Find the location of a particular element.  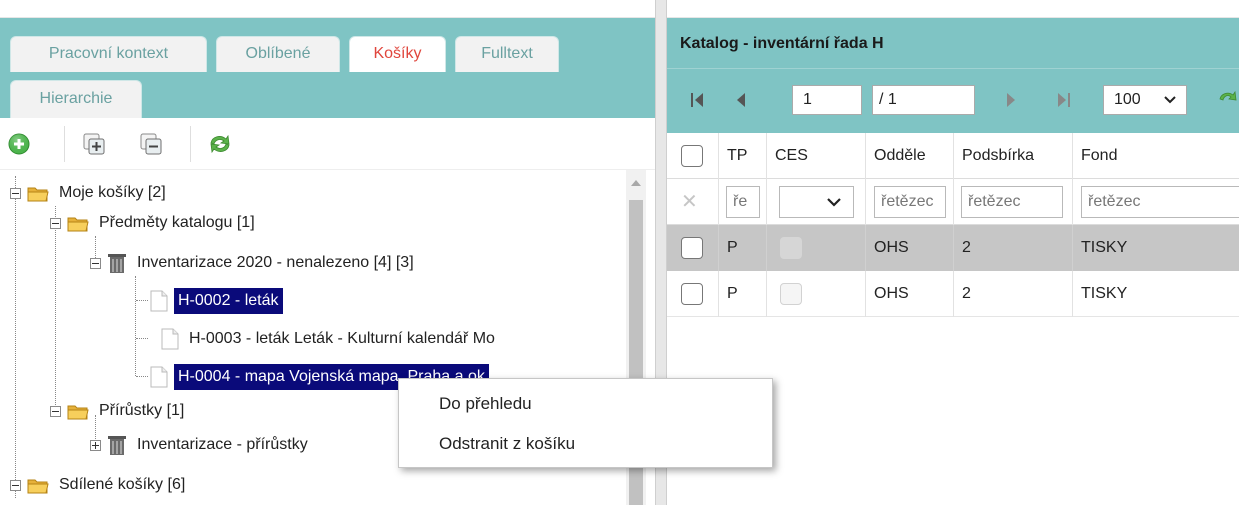

clear-filter-icon: ✕ is located at coordinates (689, 202).